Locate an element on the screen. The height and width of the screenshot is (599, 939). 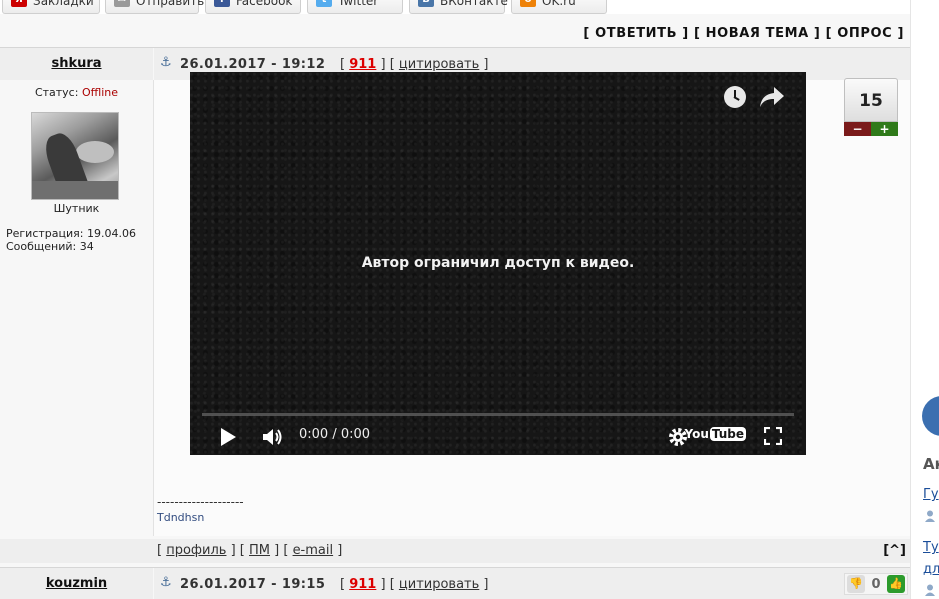
share-facebook-button: f Facebook is located at coordinates (253, 7).